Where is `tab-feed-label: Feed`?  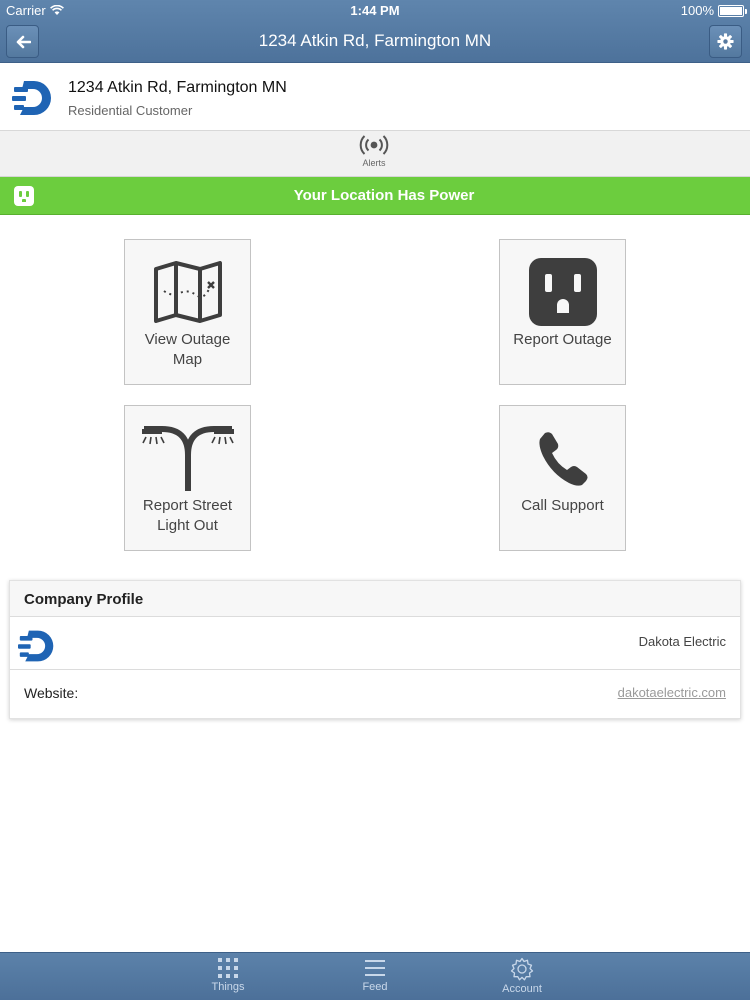 tab-feed-label: Feed is located at coordinates (375, 987).